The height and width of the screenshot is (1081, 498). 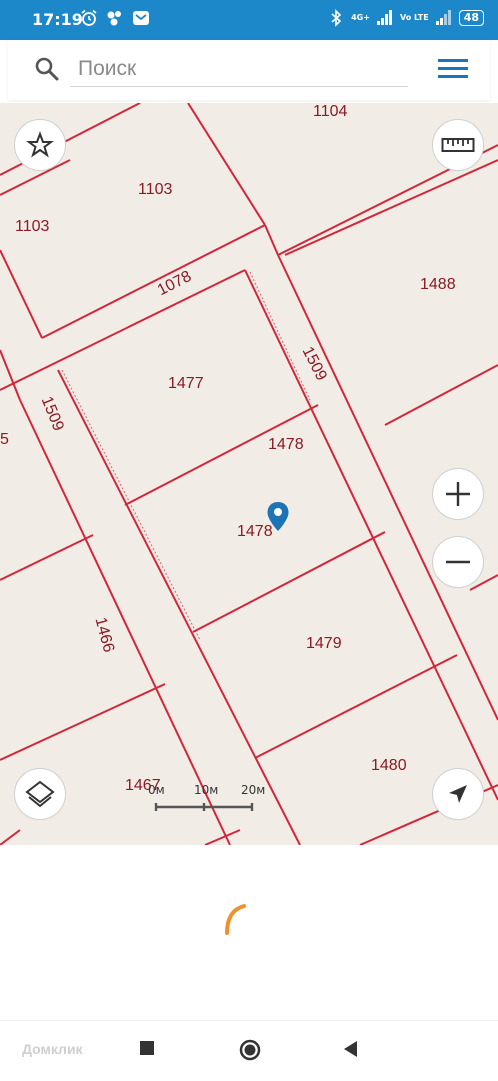 What do you see at coordinates (360, 17) in the screenshot?
I see `network-type: 4G+` at bounding box center [360, 17].